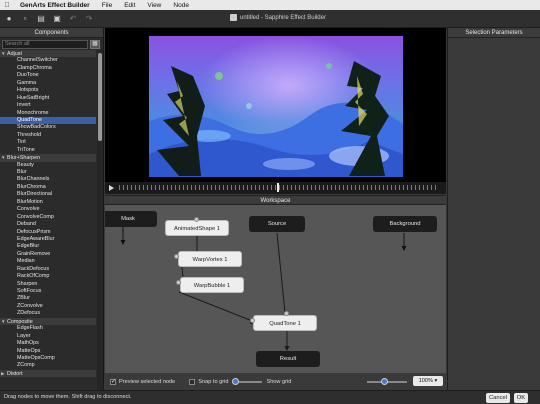 This screenshot has height=404, width=540. I want to click on component-item: SoftFocus, so click(48, 291).